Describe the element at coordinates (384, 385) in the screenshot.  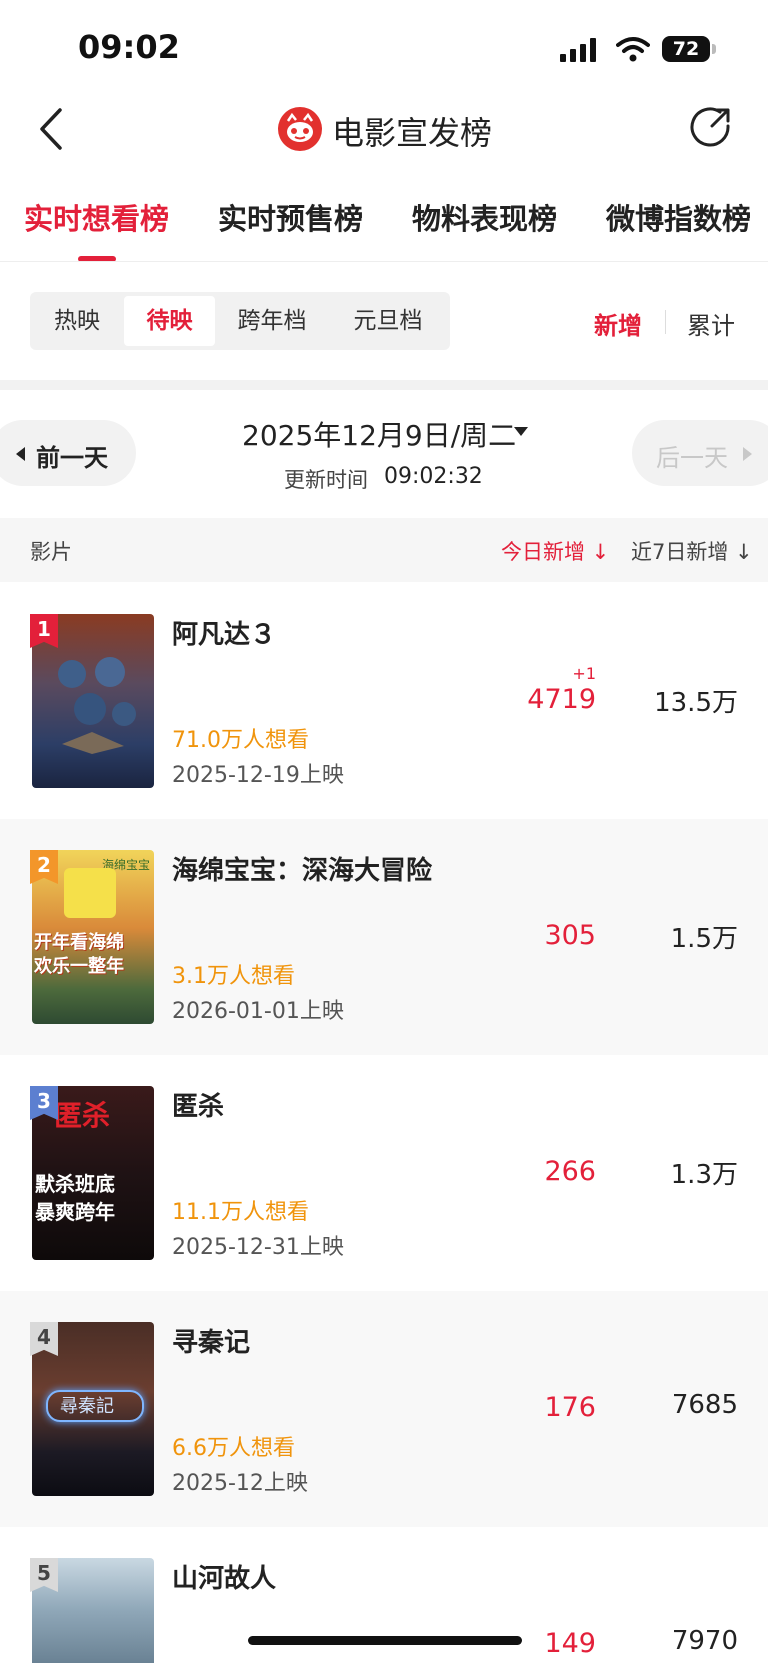
I see `section-gap` at that location.